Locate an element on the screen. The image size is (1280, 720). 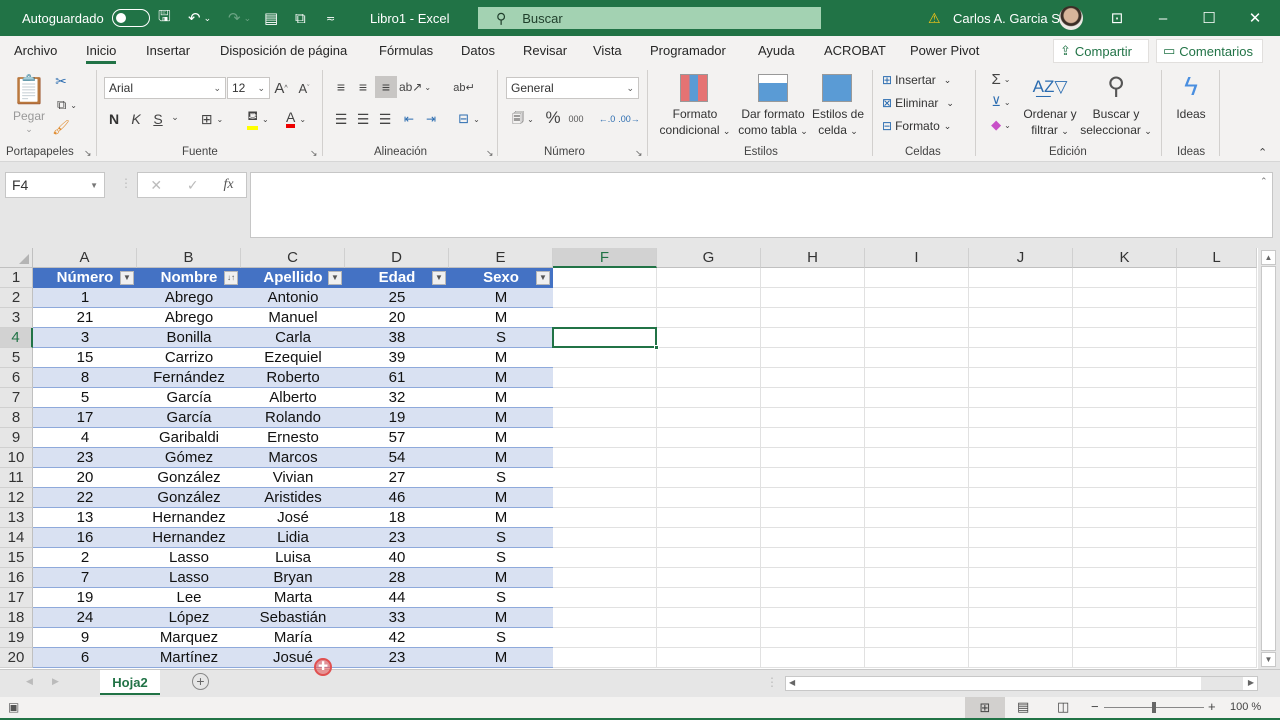
zoom-in-icon: + is located at coordinates (1212, 706).